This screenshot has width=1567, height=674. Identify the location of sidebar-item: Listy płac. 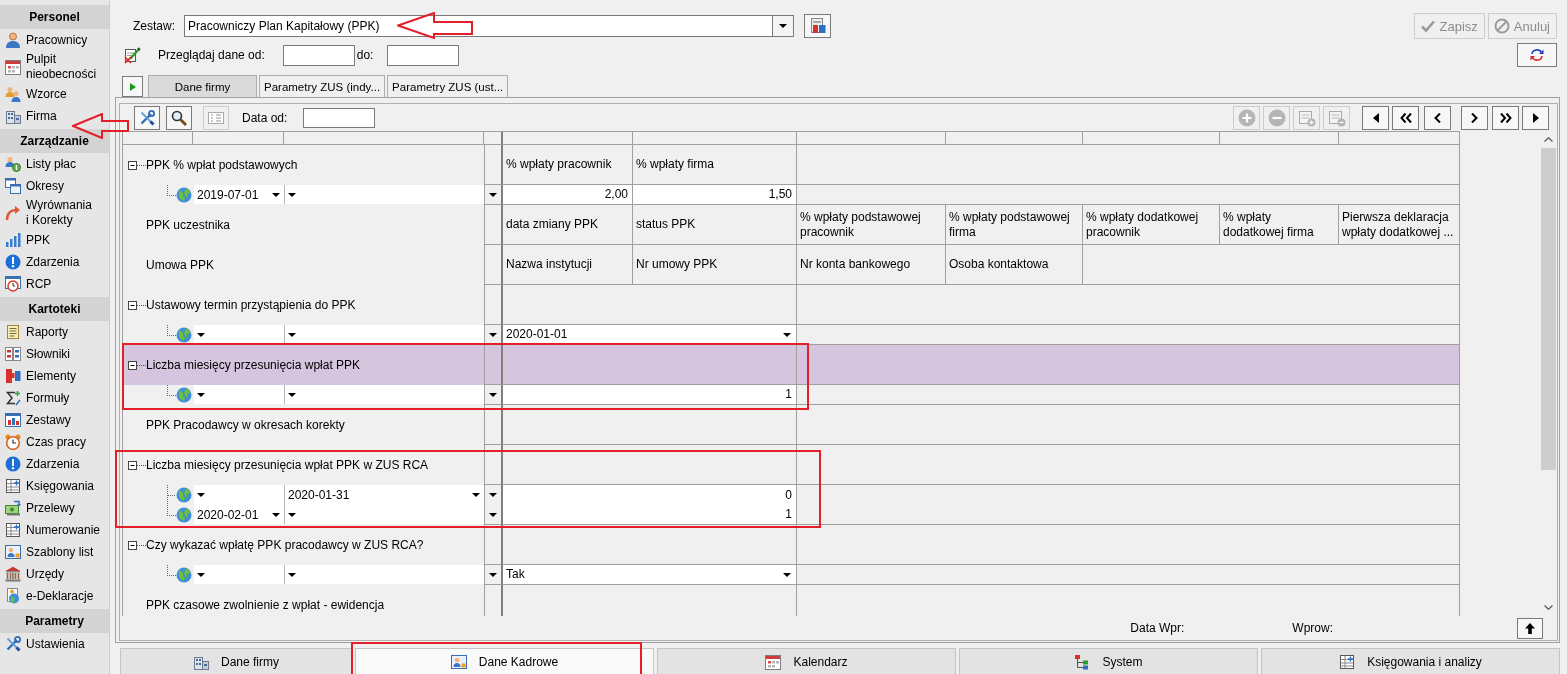
(54, 164).